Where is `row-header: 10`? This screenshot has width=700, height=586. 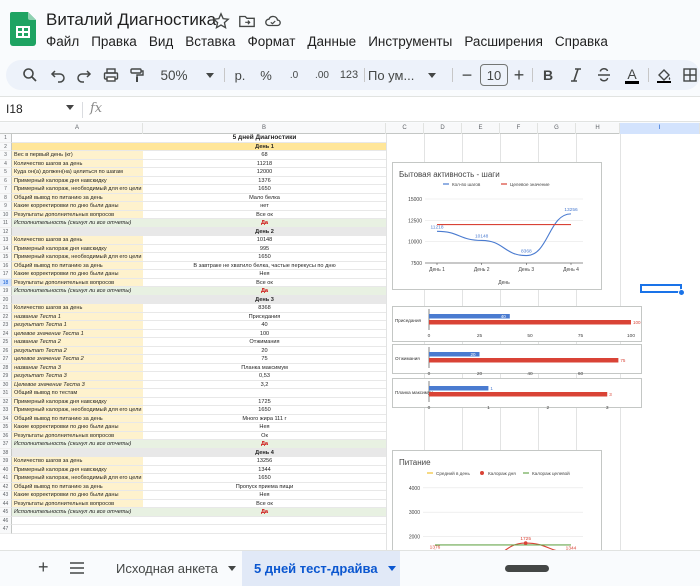 row-header: 10 is located at coordinates (6, 215).